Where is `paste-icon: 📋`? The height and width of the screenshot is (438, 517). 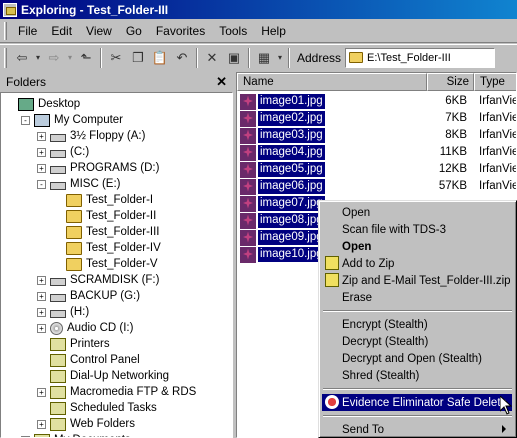
paste-icon: 📋 is located at coordinates (160, 58).